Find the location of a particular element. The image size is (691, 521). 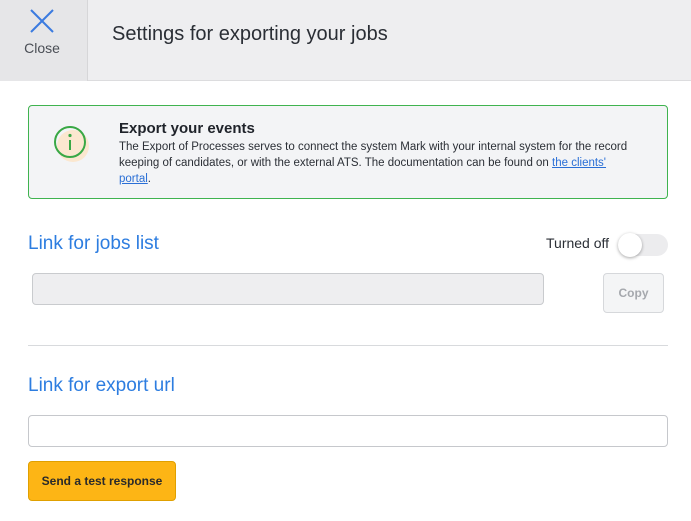

export-url-field is located at coordinates (348, 431).